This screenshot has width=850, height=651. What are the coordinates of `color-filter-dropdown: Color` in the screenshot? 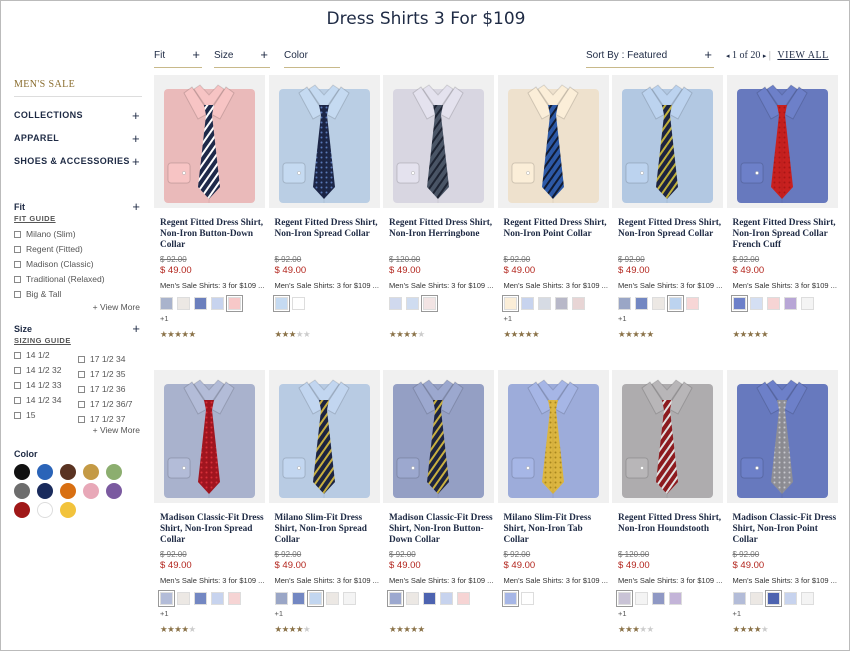 It's located at (312, 57).